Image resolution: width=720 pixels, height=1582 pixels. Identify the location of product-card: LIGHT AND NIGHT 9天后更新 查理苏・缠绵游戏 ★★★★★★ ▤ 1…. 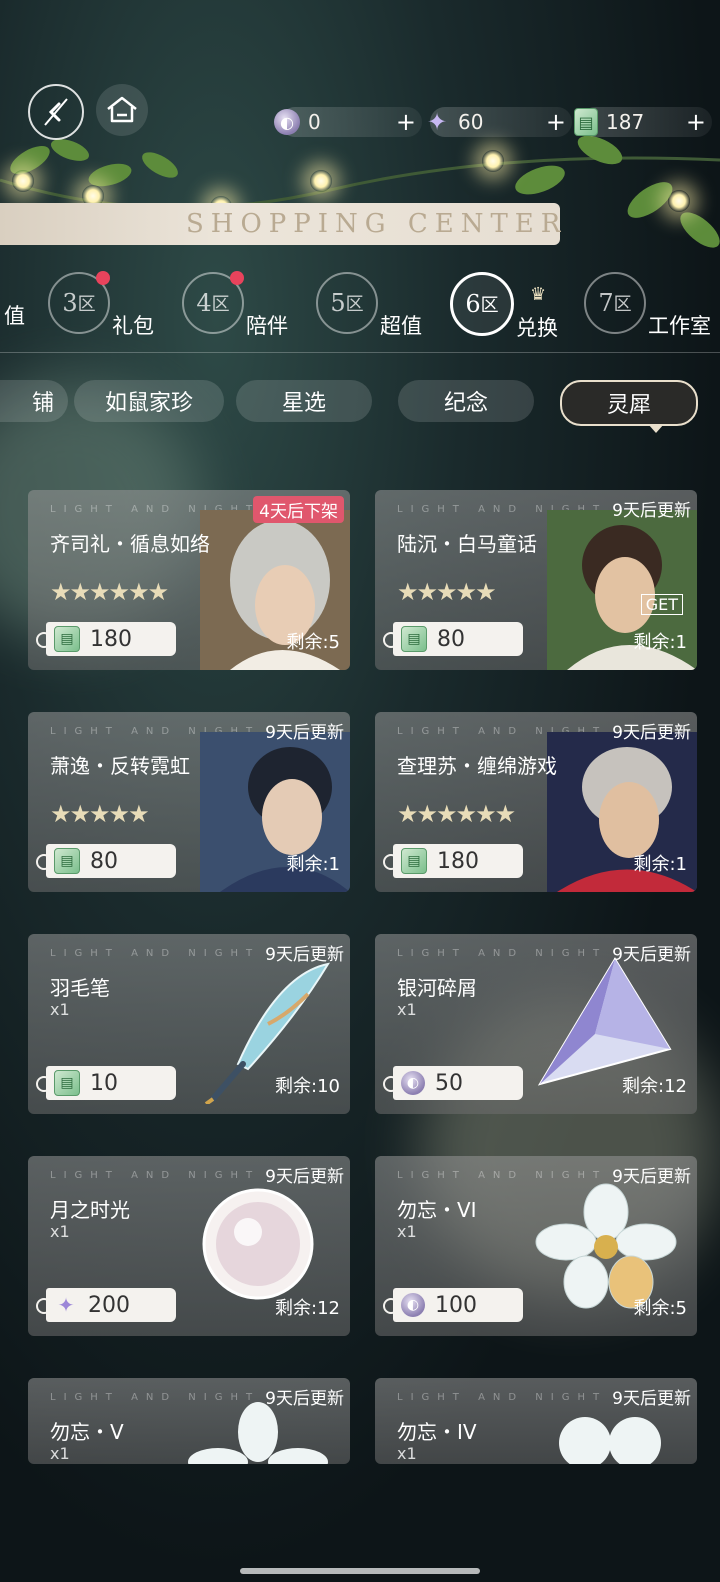
(536, 802).